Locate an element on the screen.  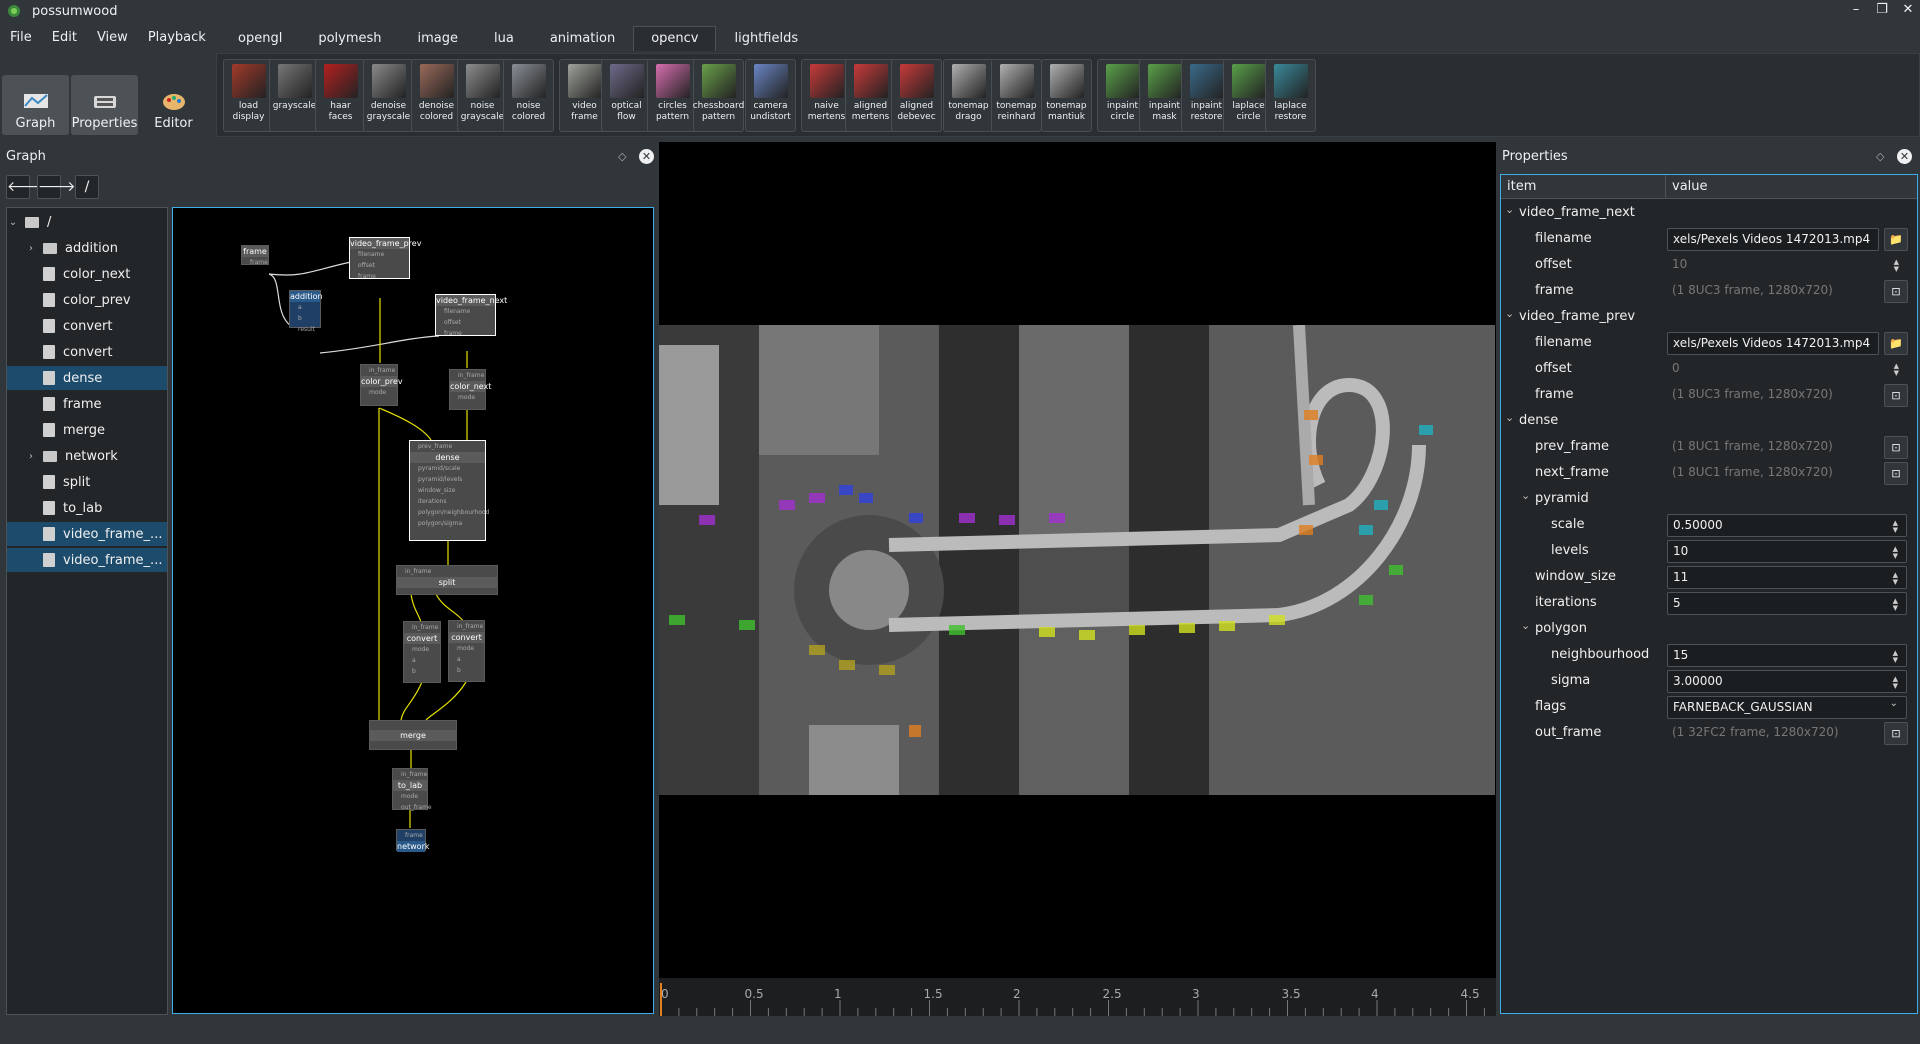
properties-mode-button: Properties is located at coordinates (104, 105).